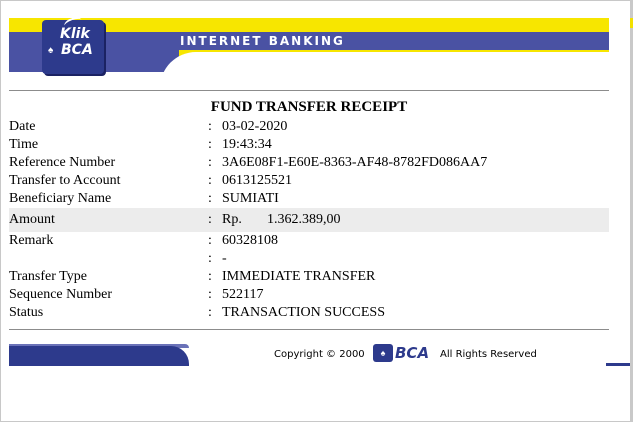  I want to click on receipt-row-remark: Remark : 60328108, so click(309, 241).